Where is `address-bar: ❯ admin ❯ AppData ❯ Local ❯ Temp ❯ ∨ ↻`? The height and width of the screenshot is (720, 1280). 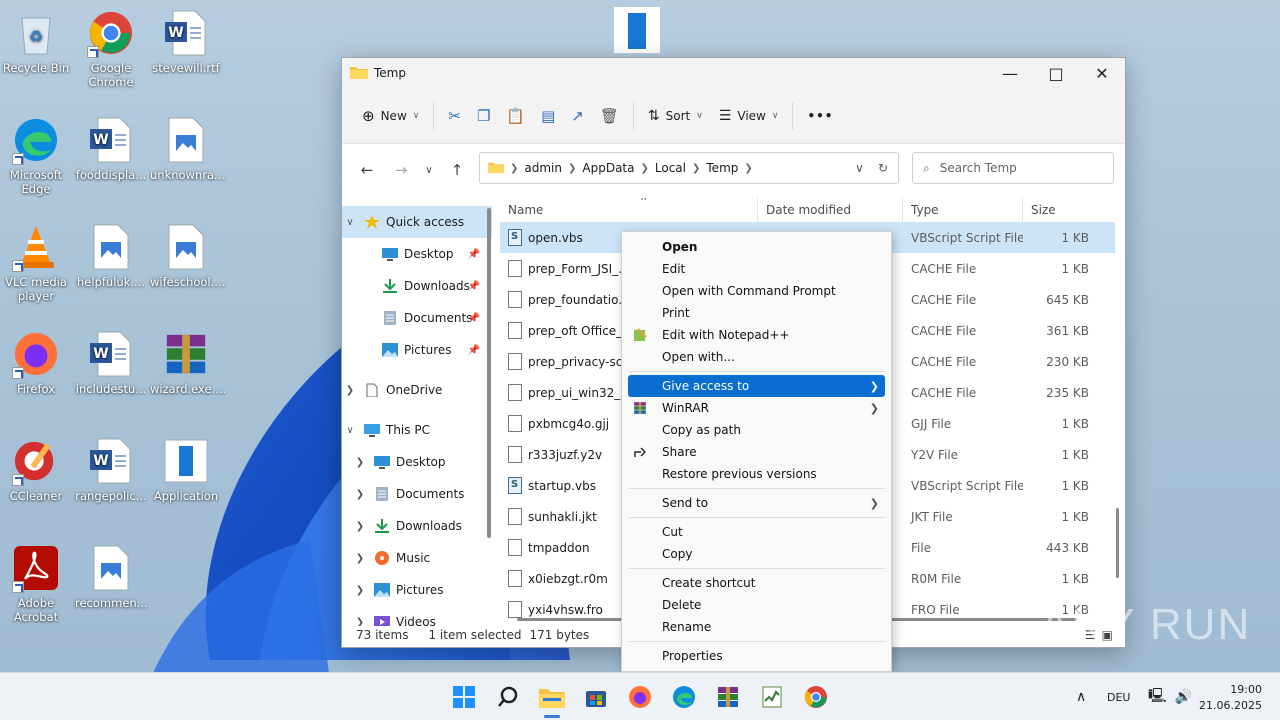
address-bar: ❯ admin ❯ AppData ❯ Local ❯ Temp ❯ ∨ ↻ is located at coordinates (689, 168).